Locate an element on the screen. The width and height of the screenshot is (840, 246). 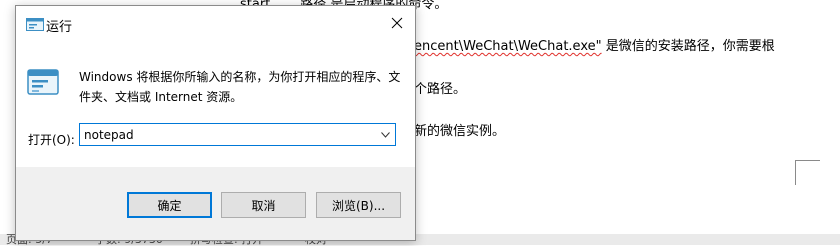
doc-line-2-rest: 是微信的安装路径，你需要根 is located at coordinates (688, 46).